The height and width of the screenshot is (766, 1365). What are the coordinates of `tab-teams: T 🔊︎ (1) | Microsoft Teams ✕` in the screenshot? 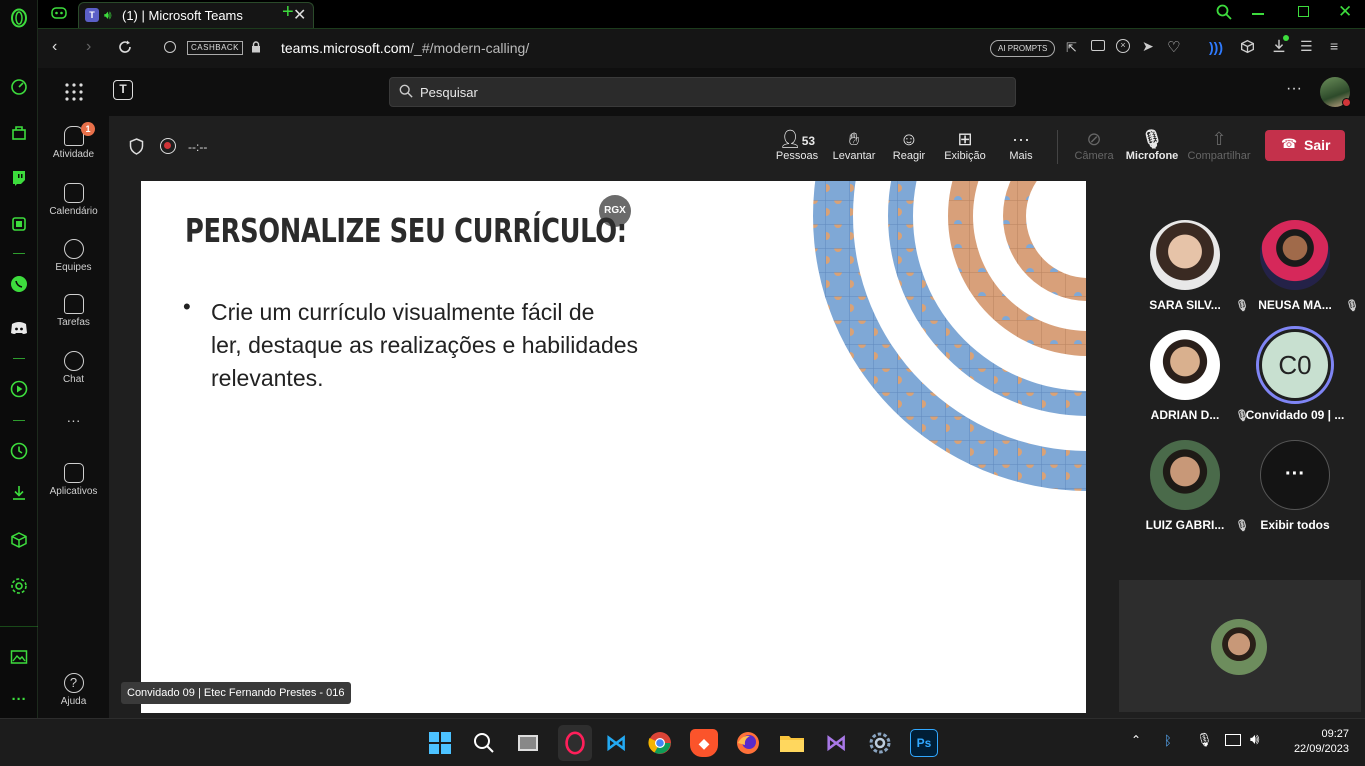 It's located at (196, 15).